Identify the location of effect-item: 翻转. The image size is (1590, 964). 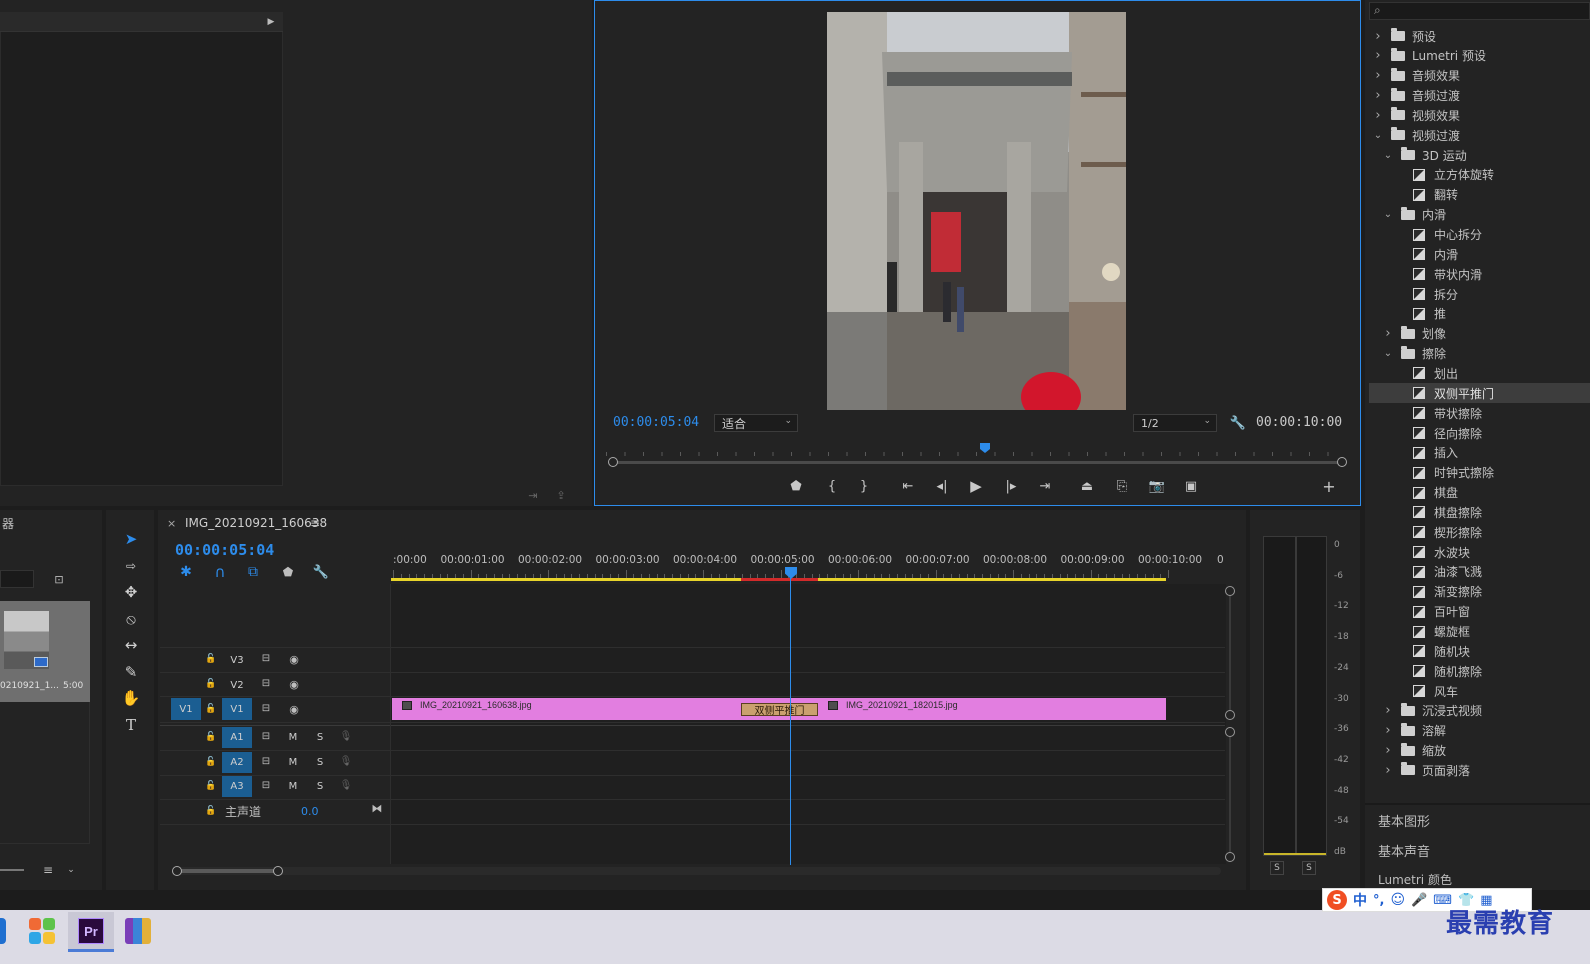
(1479, 195).